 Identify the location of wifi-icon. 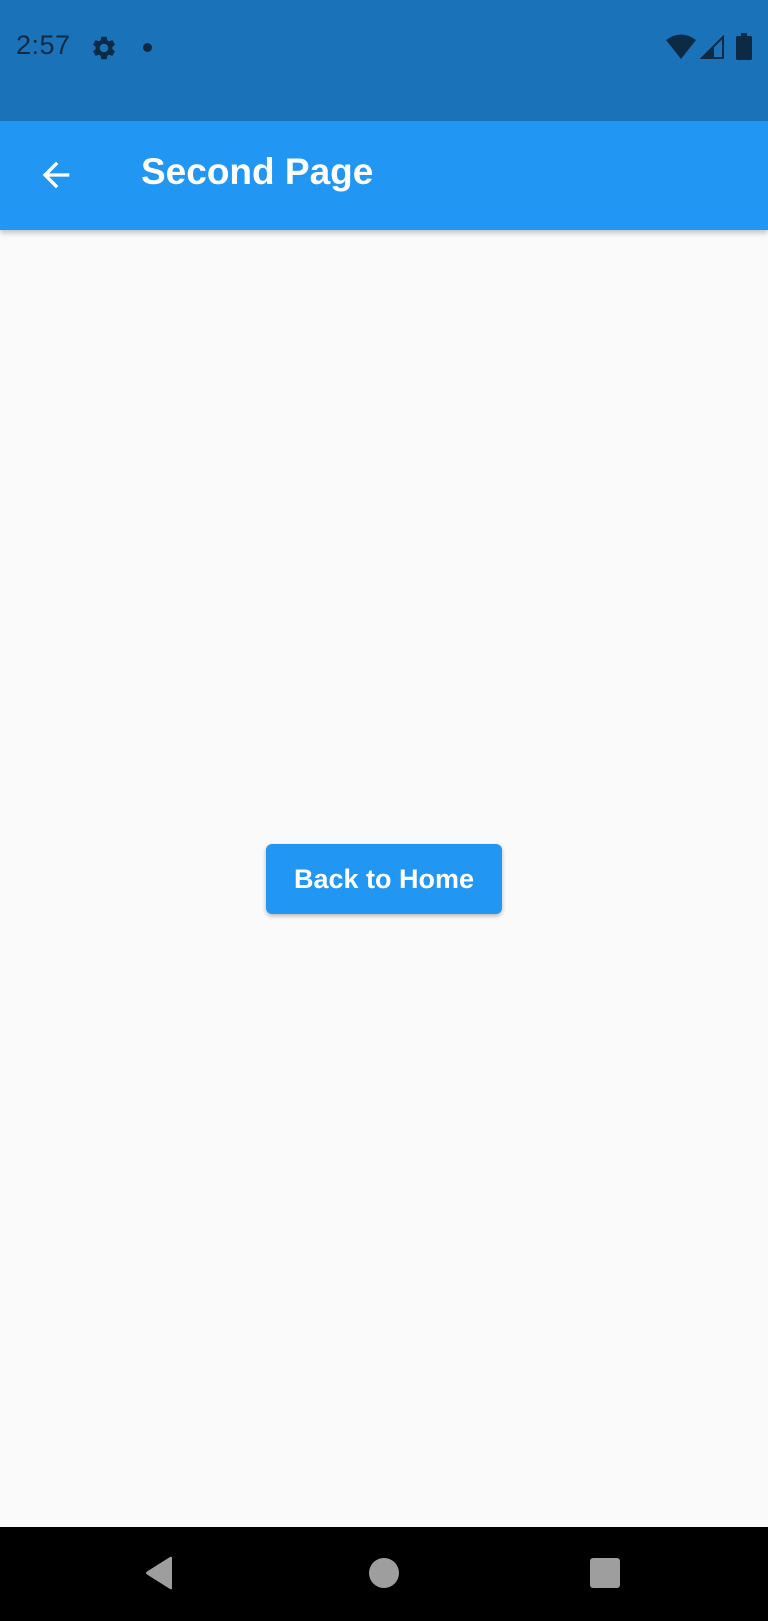
(681, 47).